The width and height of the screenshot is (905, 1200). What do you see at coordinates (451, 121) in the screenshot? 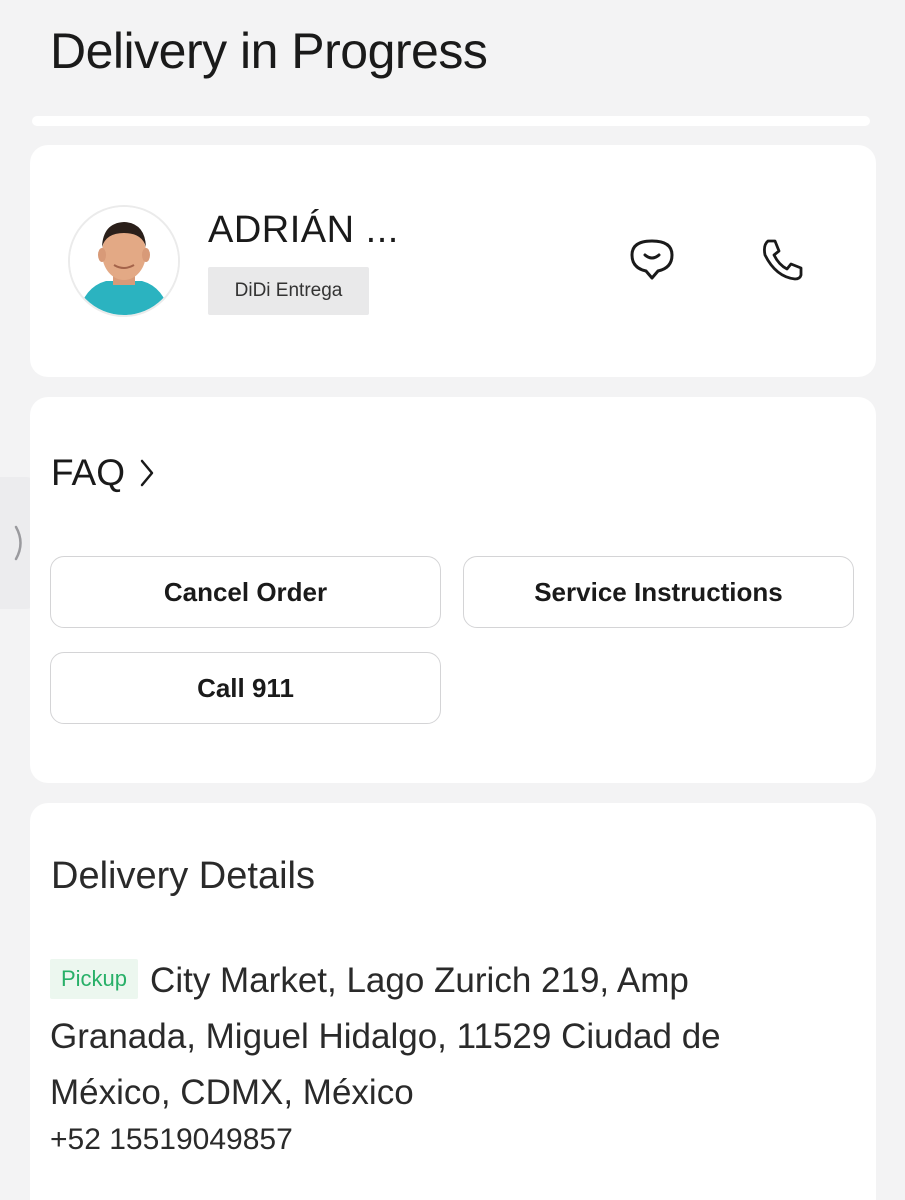
I see `header-divider` at bounding box center [451, 121].